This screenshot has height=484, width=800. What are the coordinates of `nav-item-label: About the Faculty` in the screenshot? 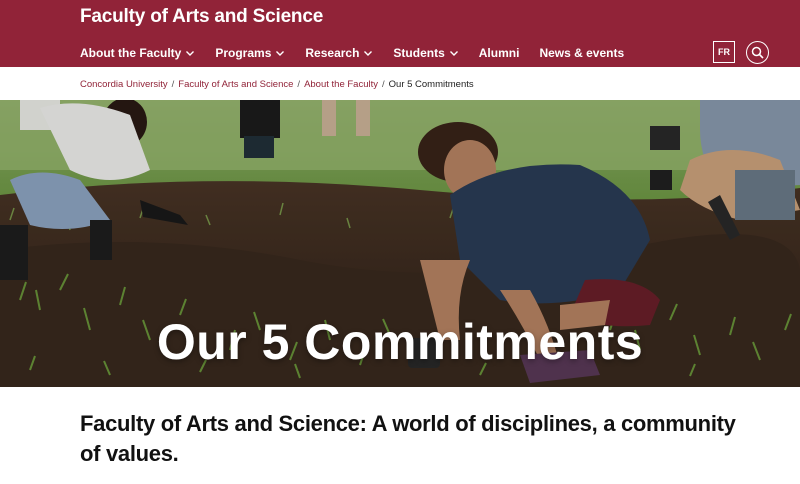 It's located at (131, 53).